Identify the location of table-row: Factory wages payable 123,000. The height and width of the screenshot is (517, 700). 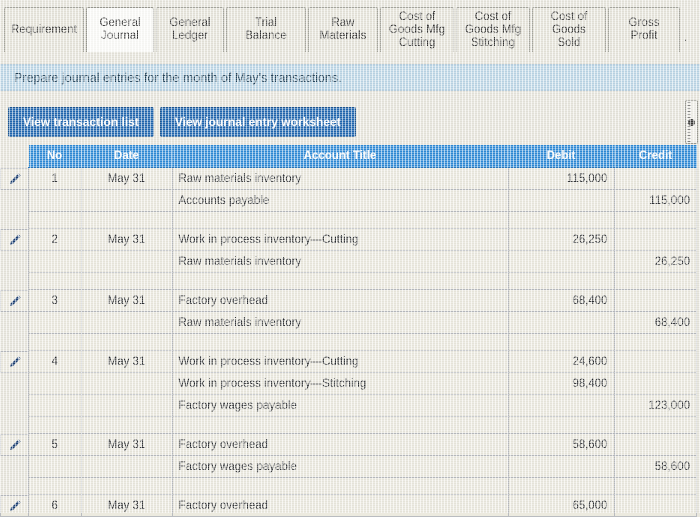
(362, 405).